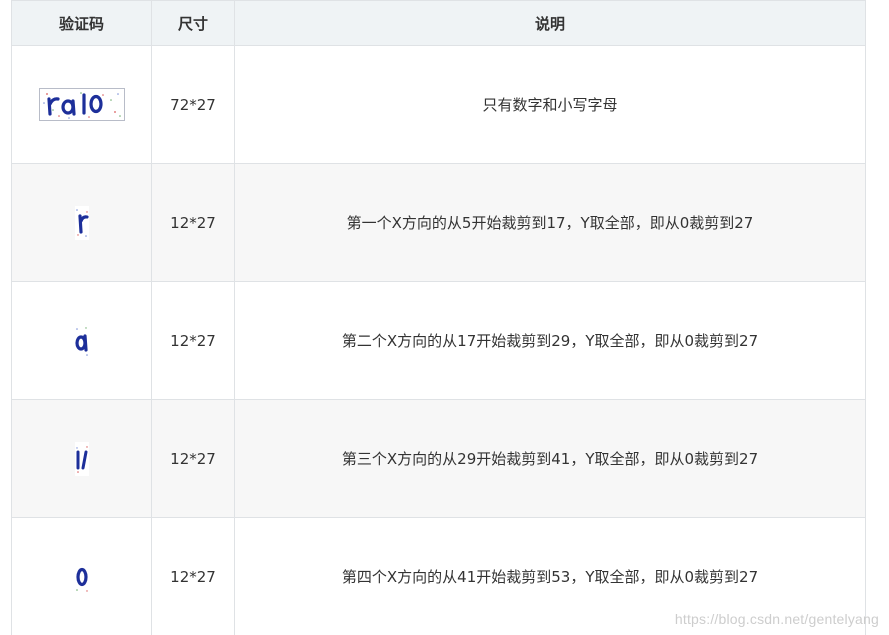  I want to click on description-cell: 第二个X方向的从17开始裁剪到29，Y取全部，即从0裁剪到27, so click(550, 340).